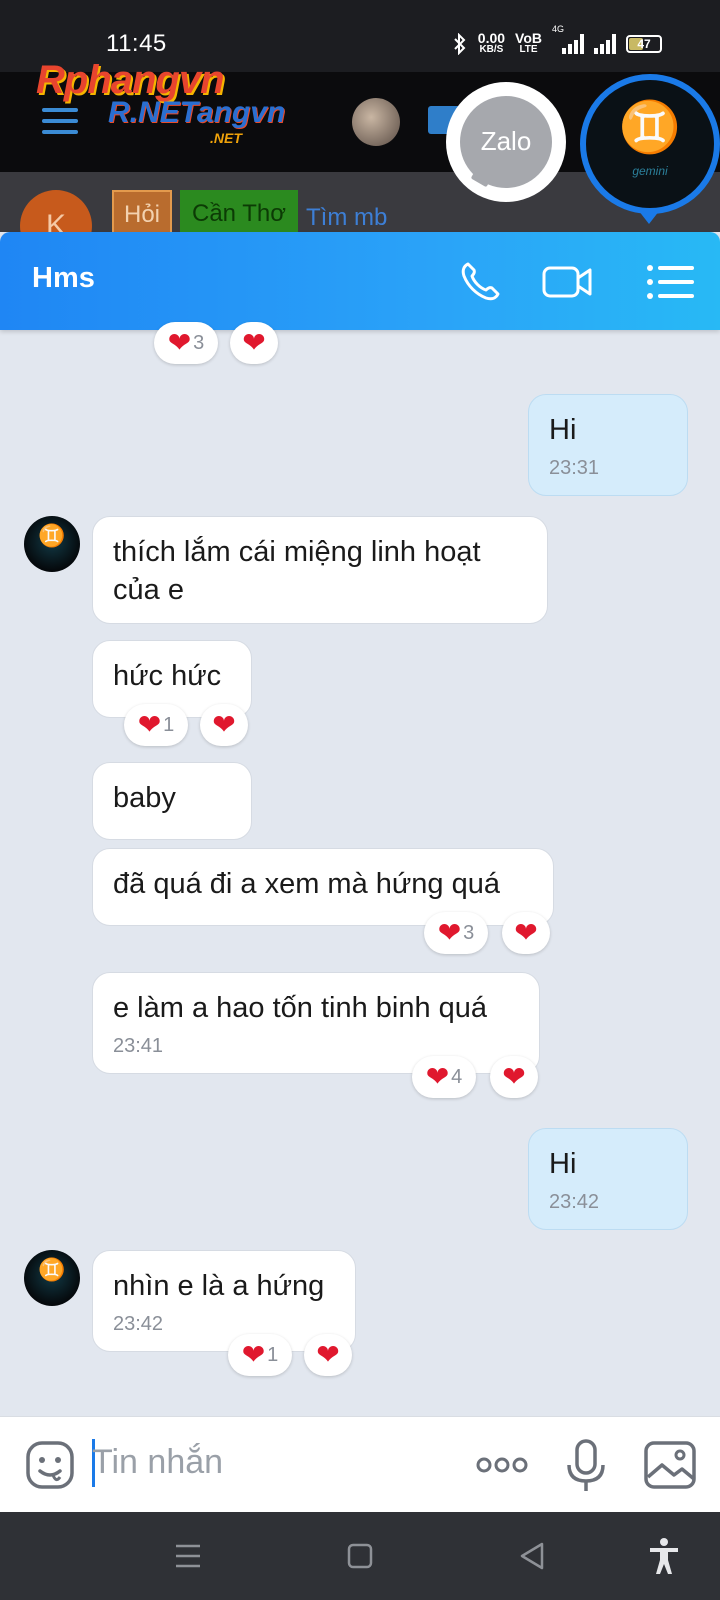 The image size is (720, 1600). I want to click on status-icons: 0.00 KB/S VoB LTE 4G 47, so click(557, 40).